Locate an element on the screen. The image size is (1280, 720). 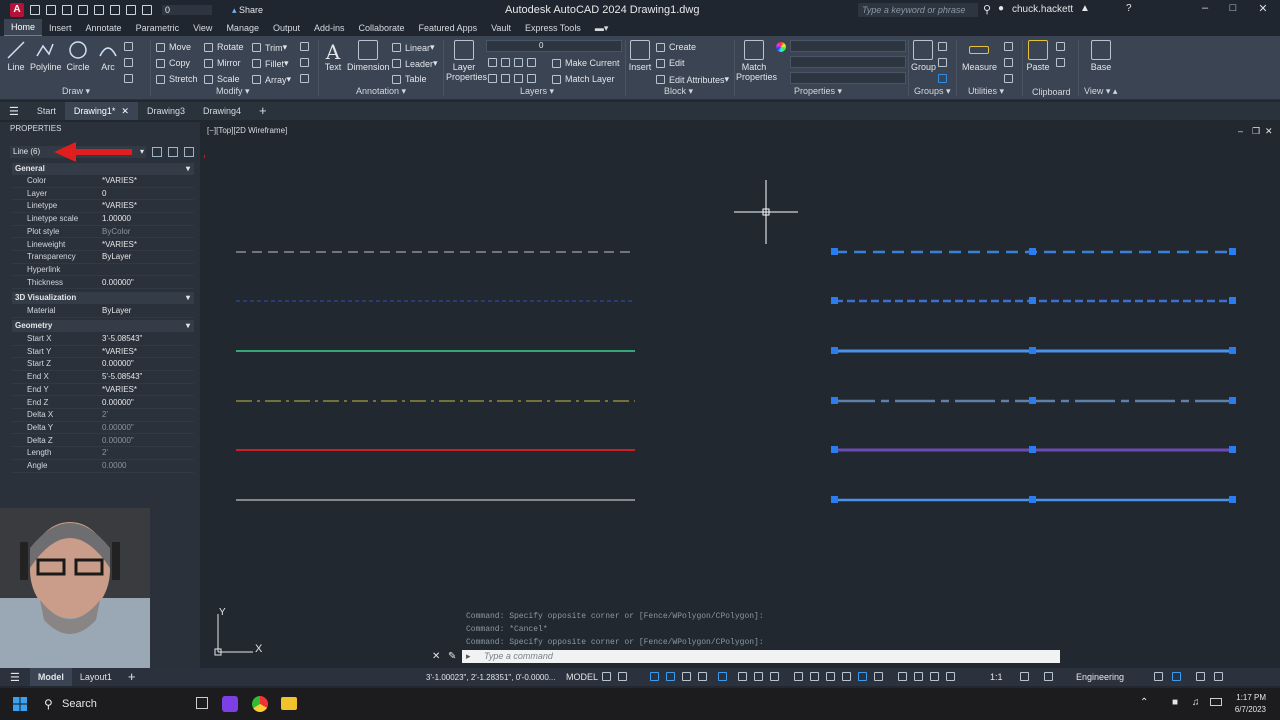
lineweight-dropdown is located at coordinates (848, 62).